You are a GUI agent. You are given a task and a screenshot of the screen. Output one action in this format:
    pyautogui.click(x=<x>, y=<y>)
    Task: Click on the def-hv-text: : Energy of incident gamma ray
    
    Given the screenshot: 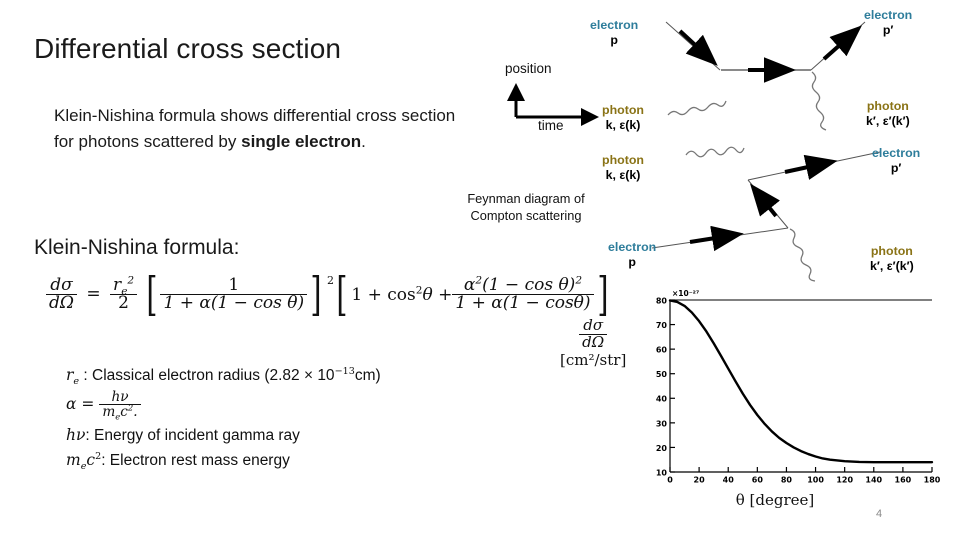 What is the action you would take?
    pyautogui.click(x=192, y=435)
    